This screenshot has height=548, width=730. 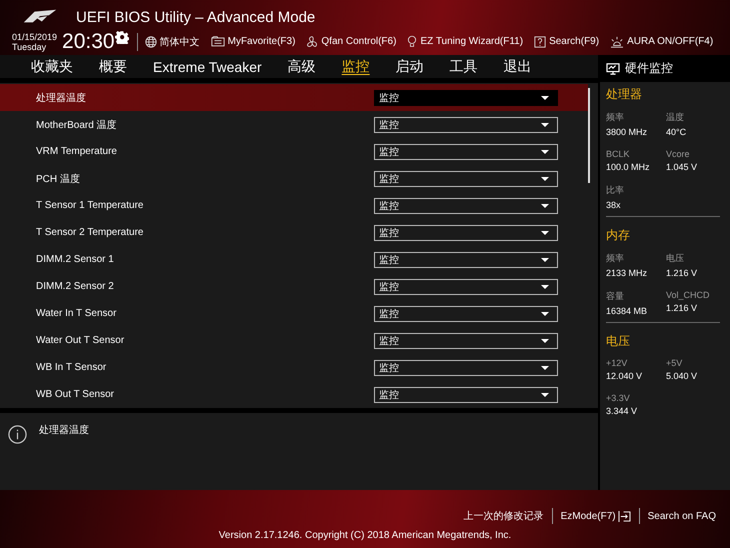 I want to click on metric-label: +5V, so click(x=675, y=363).